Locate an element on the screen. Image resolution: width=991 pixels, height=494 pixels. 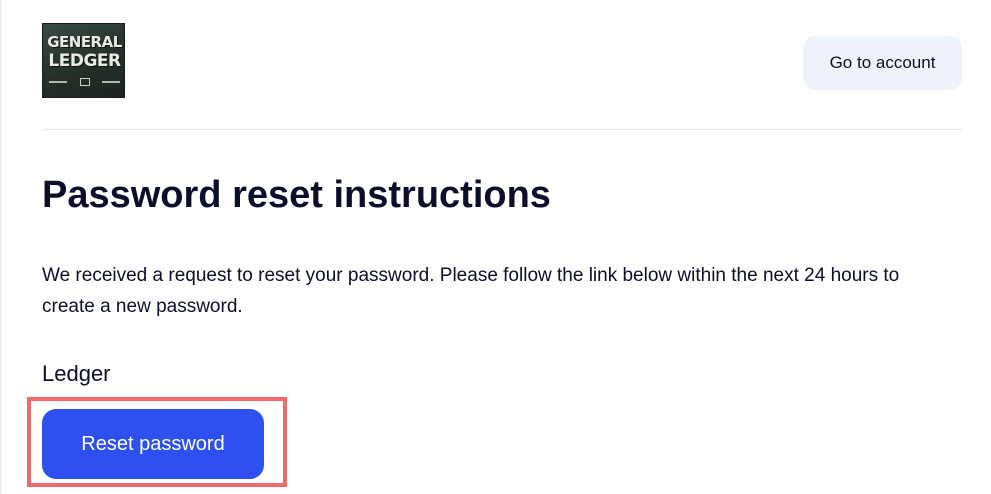
logo-decoration is located at coordinates (84, 81).